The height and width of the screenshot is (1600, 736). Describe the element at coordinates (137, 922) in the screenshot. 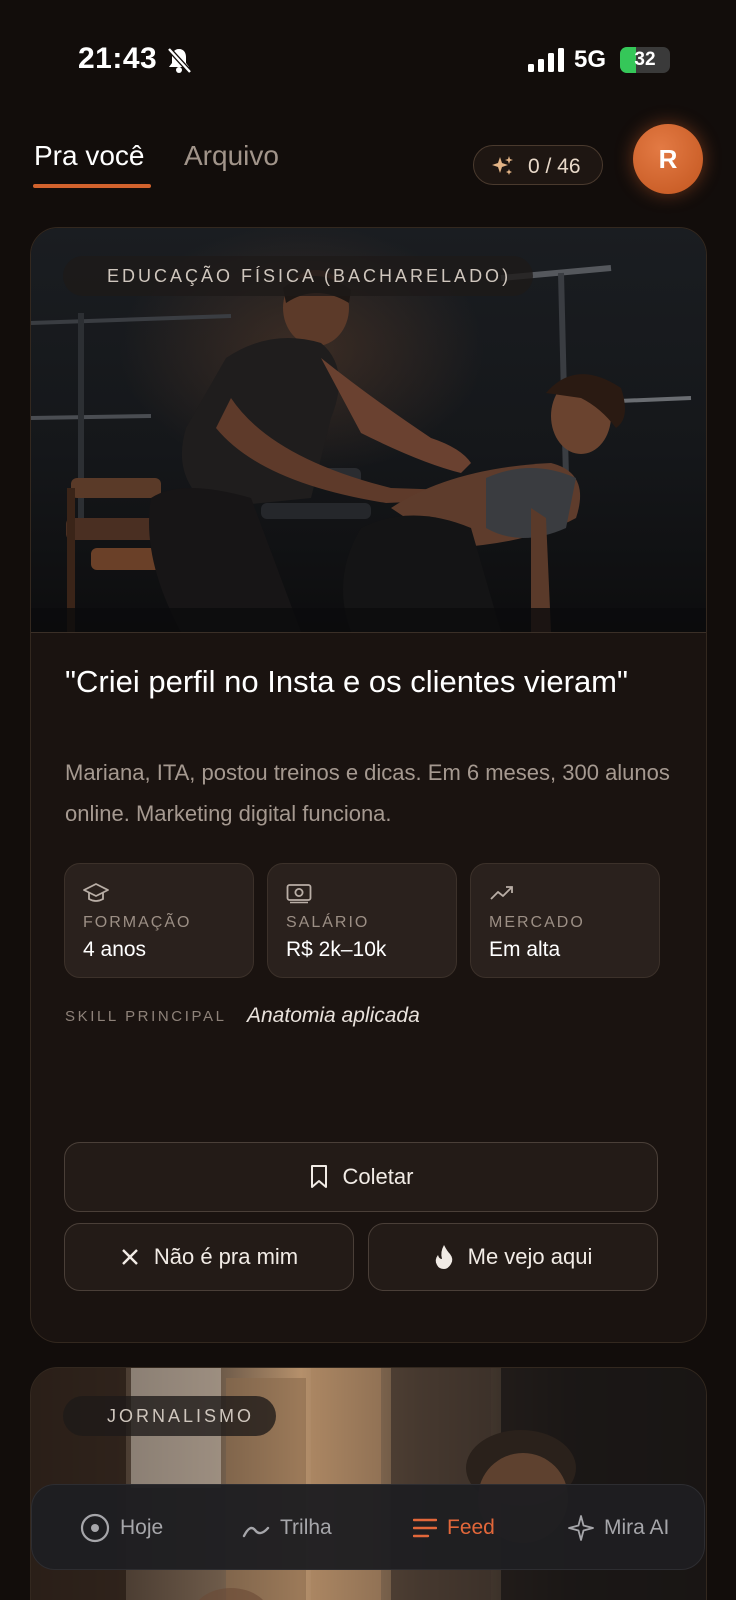

I see `stat-label: FORMAÇÃO` at that location.